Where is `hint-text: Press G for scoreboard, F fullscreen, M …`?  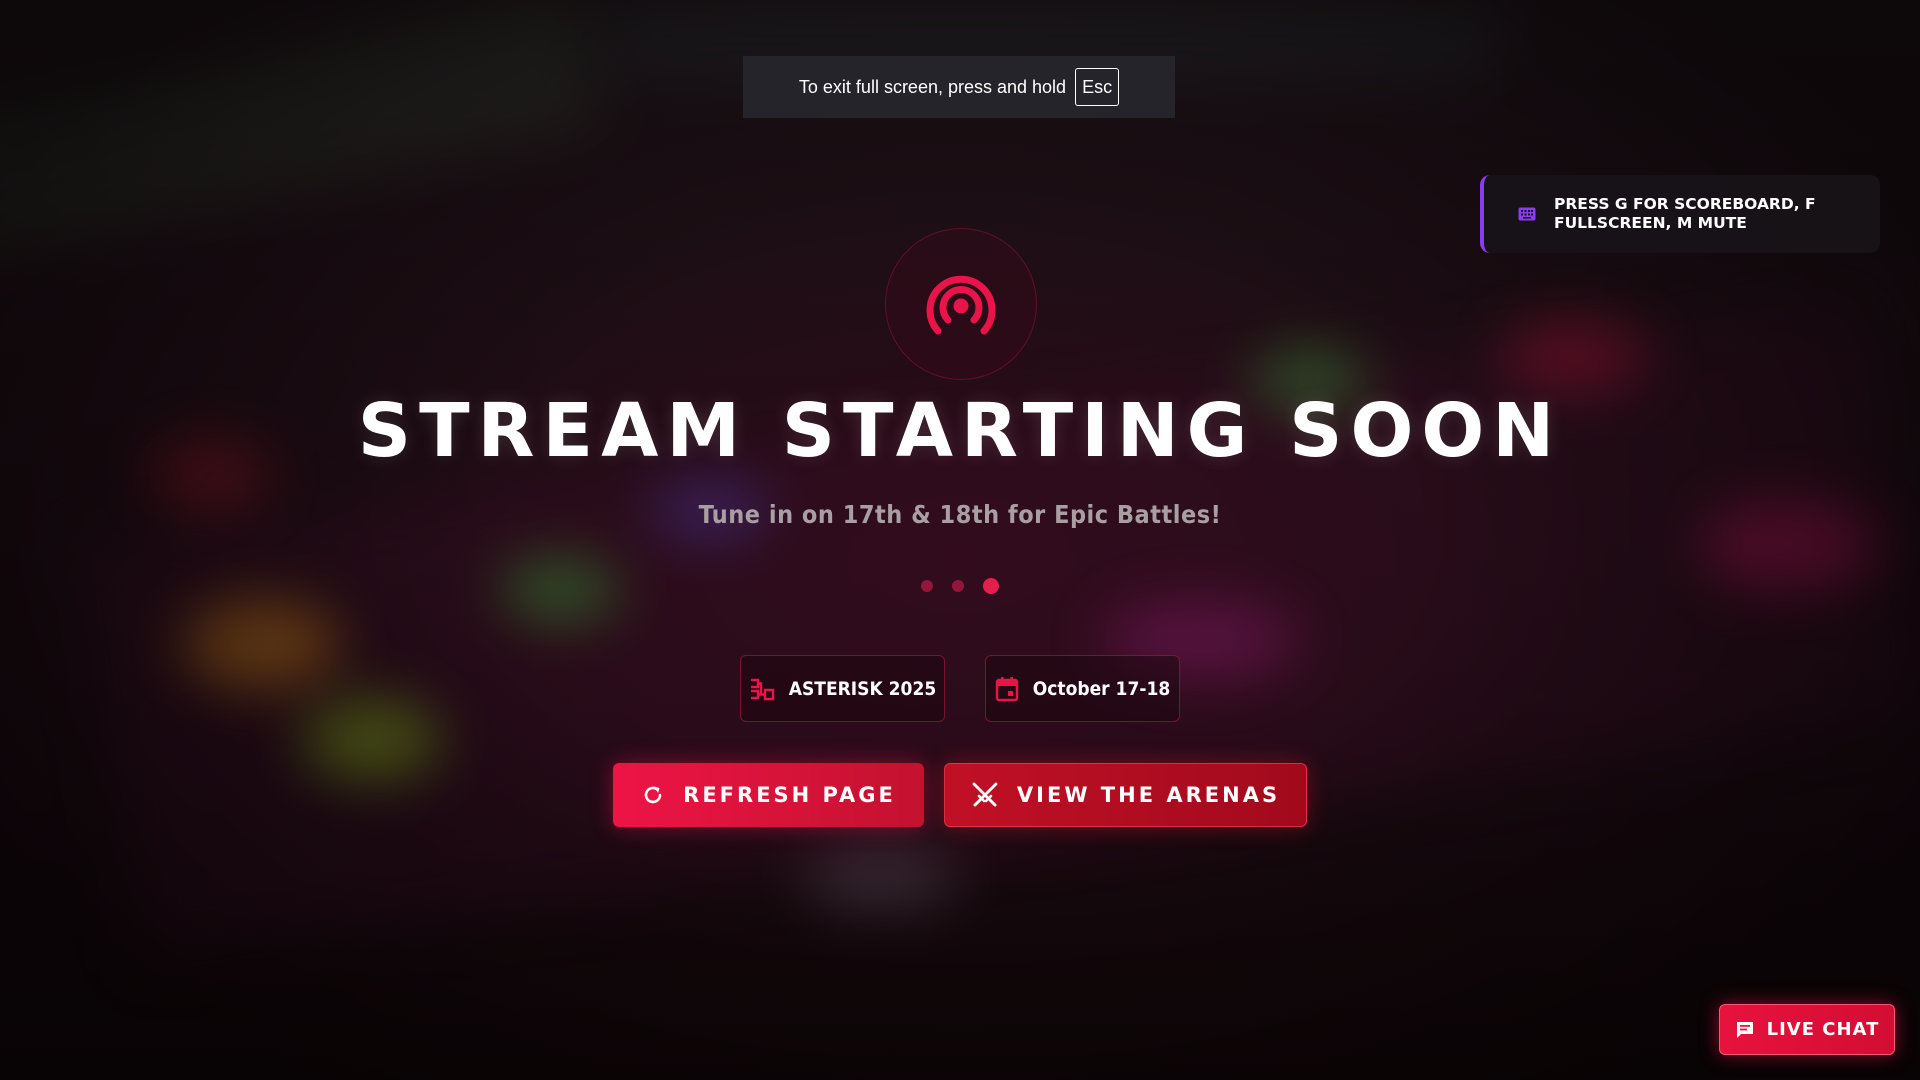 hint-text: Press G for scoreboard, F fullscreen, M … is located at coordinates (1685, 213).